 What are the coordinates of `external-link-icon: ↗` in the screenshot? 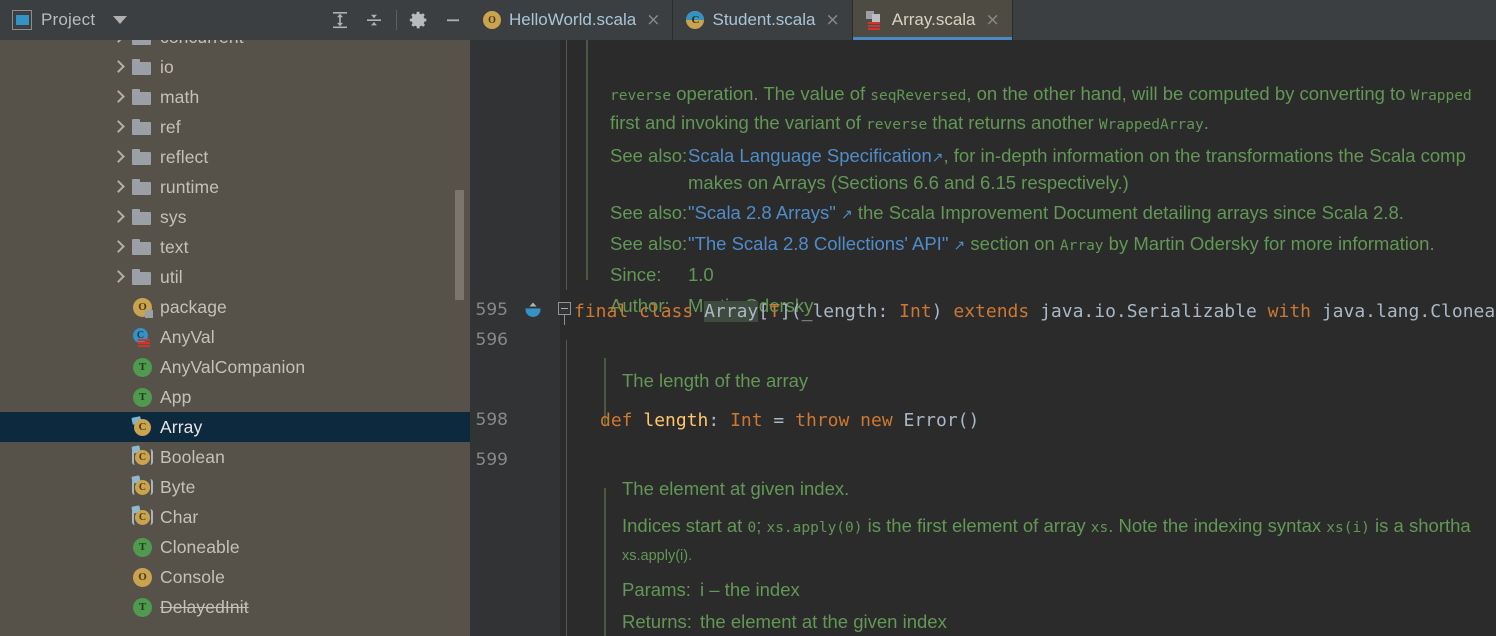 It's located at (959, 245).